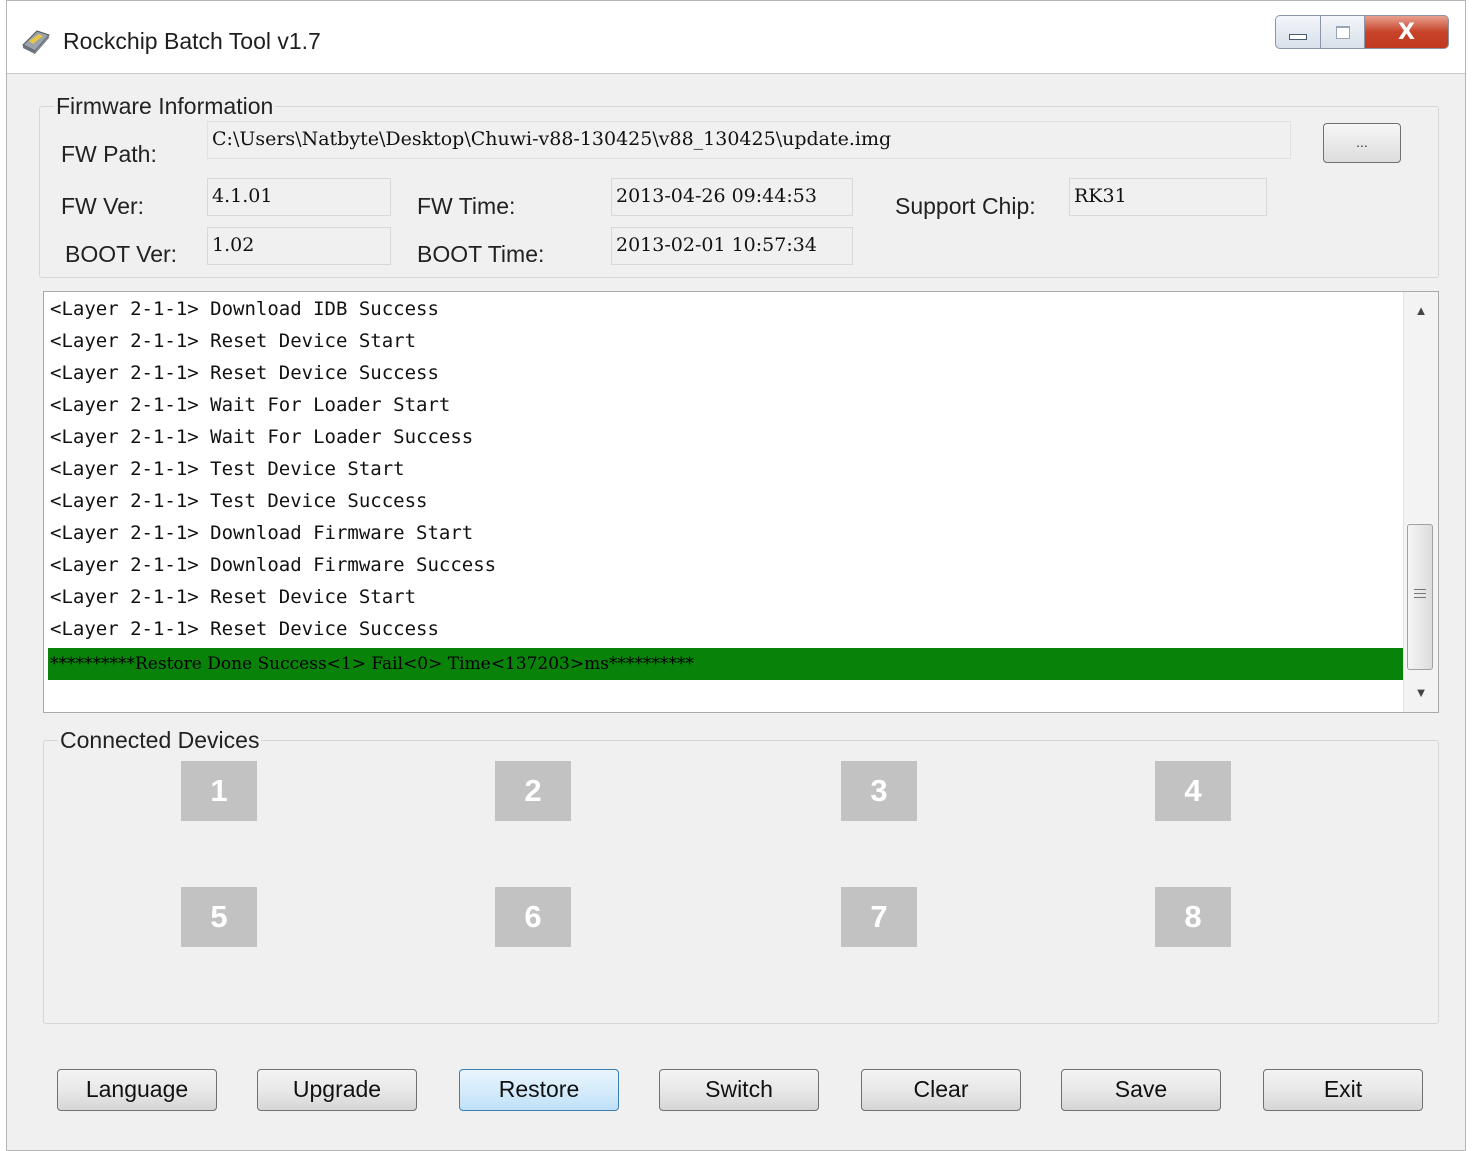 The height and width of the screenshot is (1151, 1475). What do you see at coordinates (103, 206) in the screenshot?
I see `fw-ver-label: FW Ver:` at bounding box center [103, 206].